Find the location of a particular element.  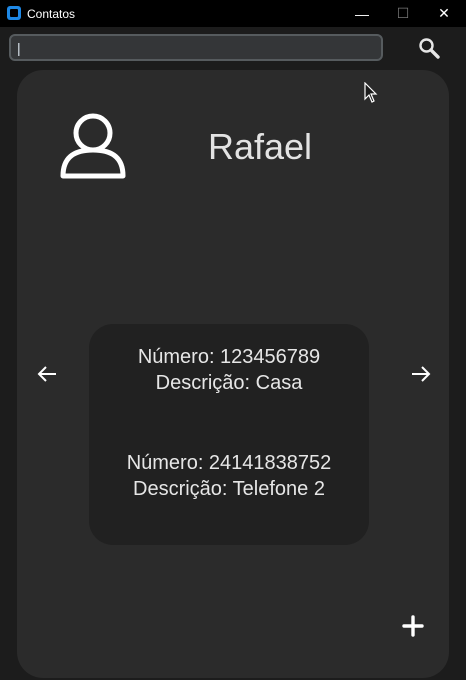

avatar is located at coordinates (93, 146).